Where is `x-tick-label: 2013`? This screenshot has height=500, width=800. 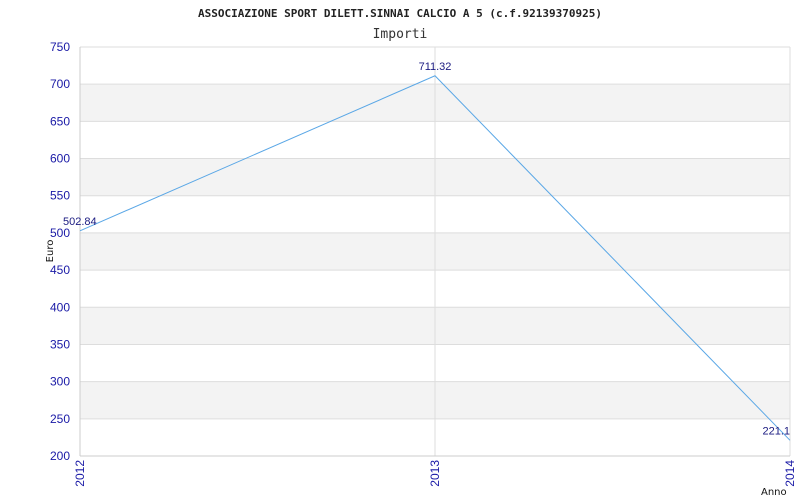
x-tick-label: 2013 is located at coordinates (435, 473).